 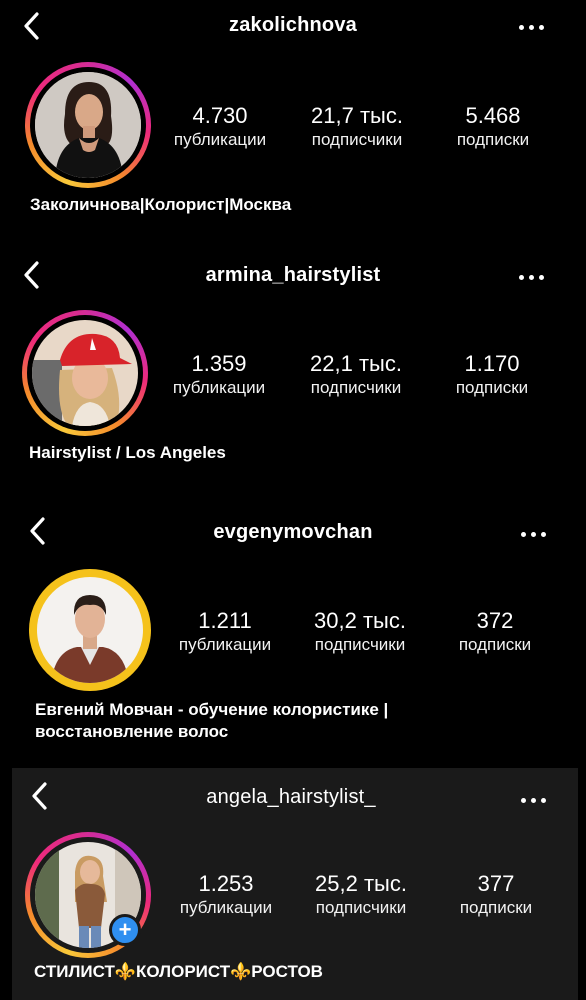 I want to click on following-count: 5.468, so click(x=493, y=115).